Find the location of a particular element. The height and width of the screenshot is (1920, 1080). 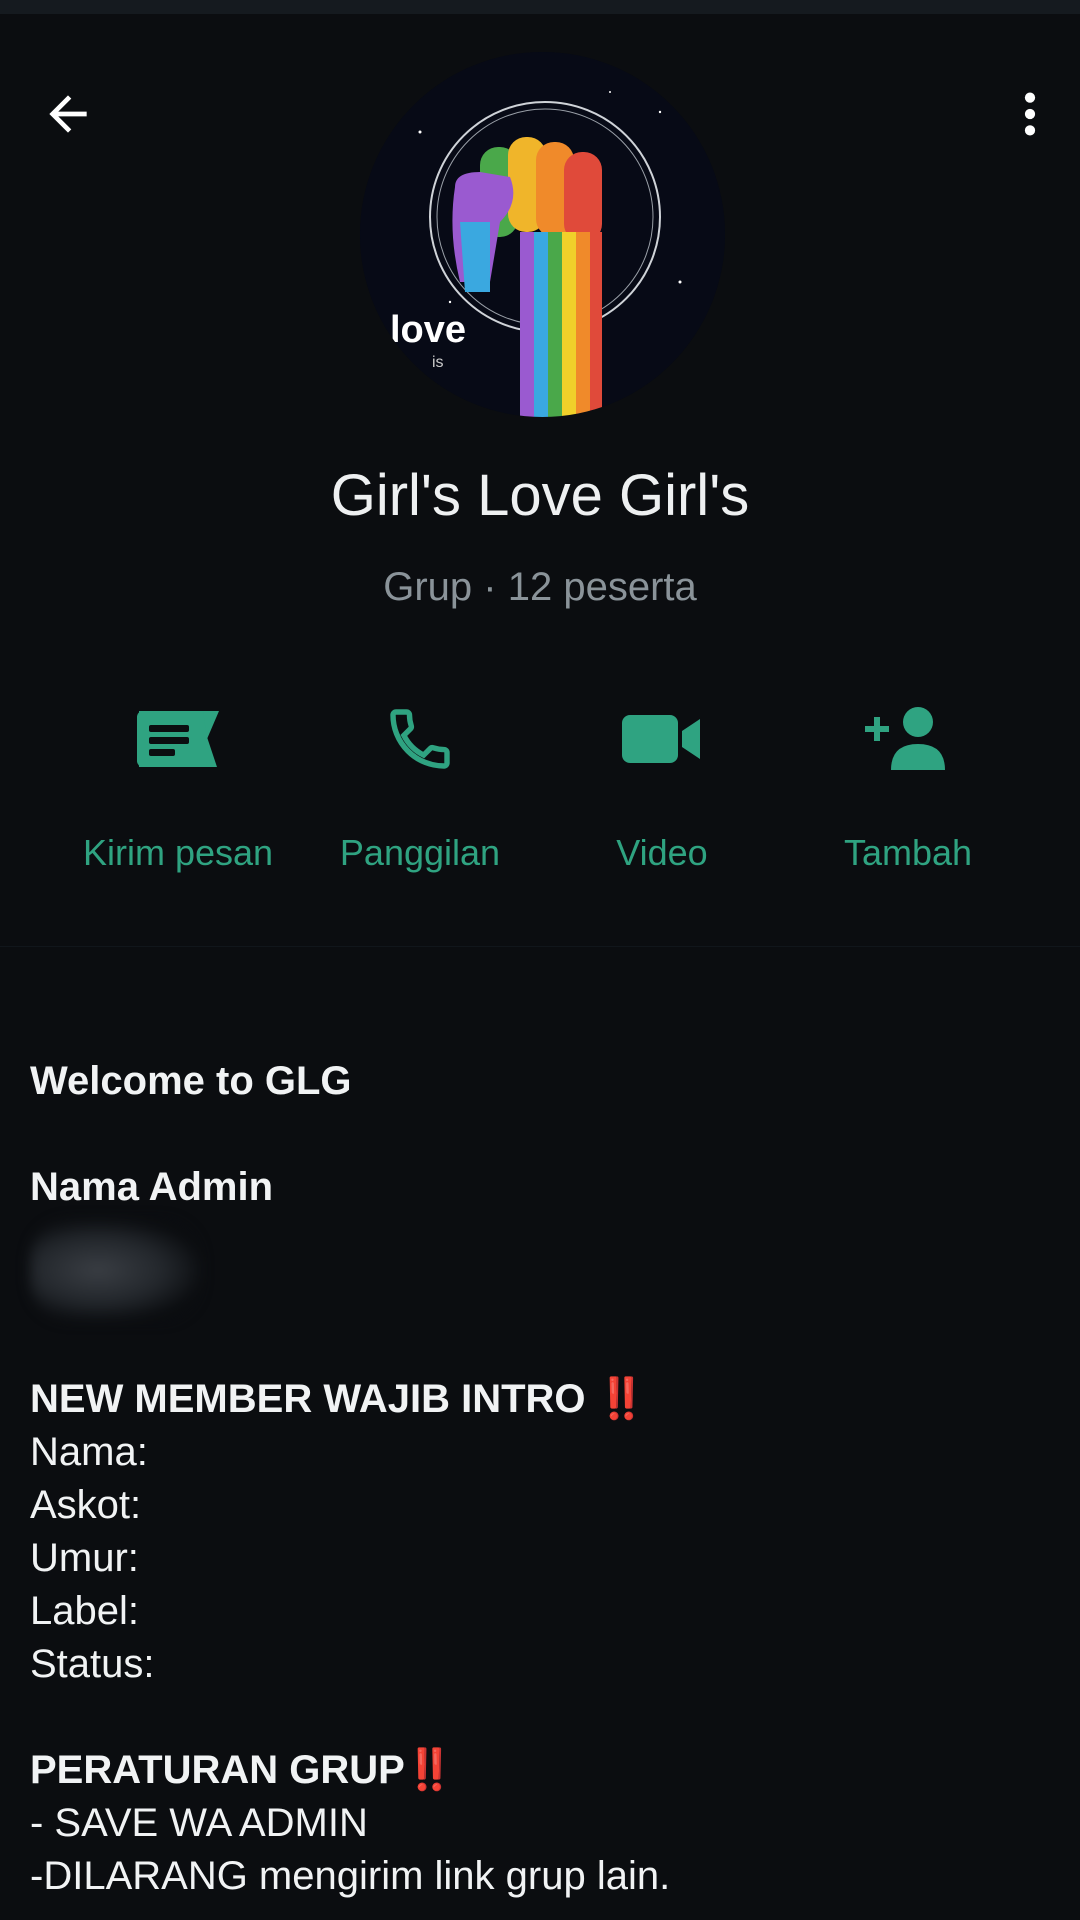

add-person-icon is located at coordinates (908, 739).